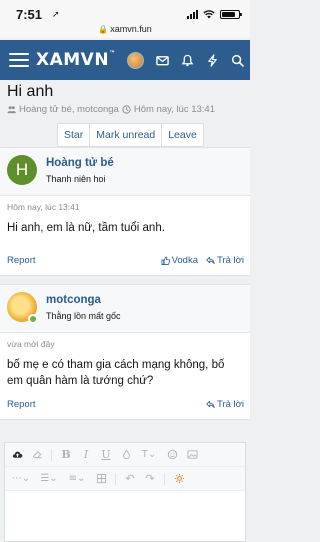 This screenshot has height=542, width=320. I want to click on editor-toolbar: ⋯⌄ ☰⌄ ≡⌄ ↶ ↷, so click(125, 479).